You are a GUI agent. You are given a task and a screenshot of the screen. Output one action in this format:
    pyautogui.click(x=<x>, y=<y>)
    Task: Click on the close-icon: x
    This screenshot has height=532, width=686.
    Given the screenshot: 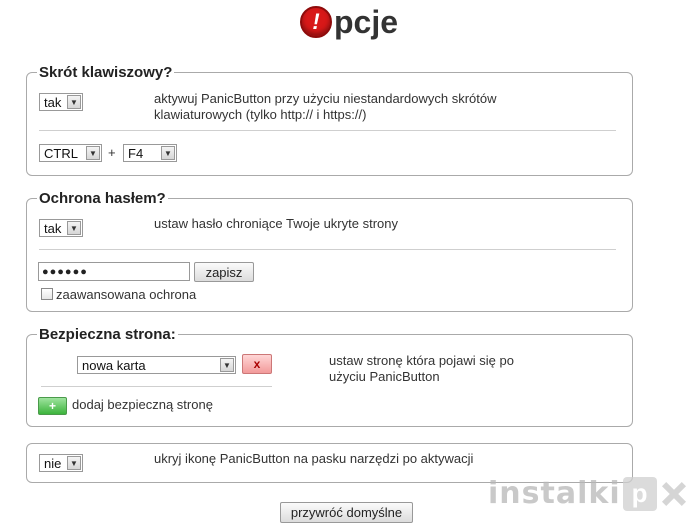 What is the action you would take?
    pyautogui.click(x=257, y=364)
    